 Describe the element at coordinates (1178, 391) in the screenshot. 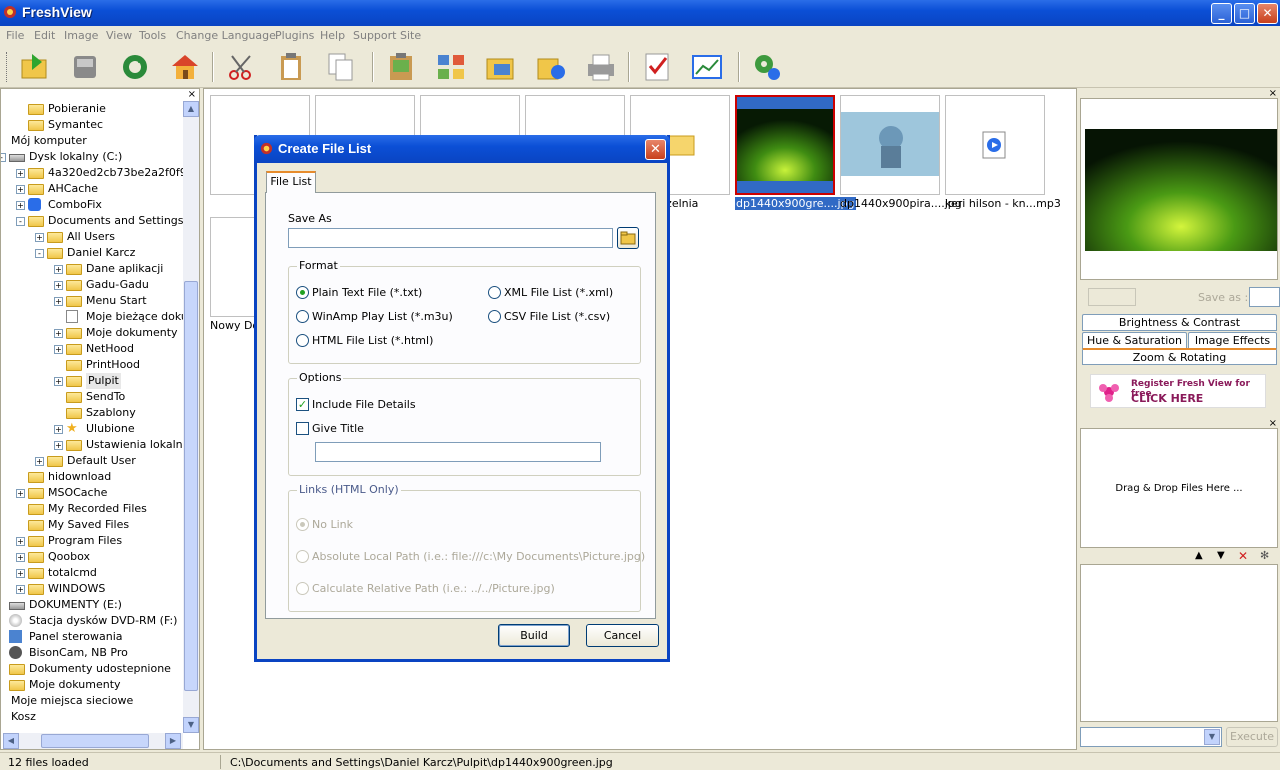

I see `register-promo-banner: Register Fresh View for free CLICK HERE` at that location.